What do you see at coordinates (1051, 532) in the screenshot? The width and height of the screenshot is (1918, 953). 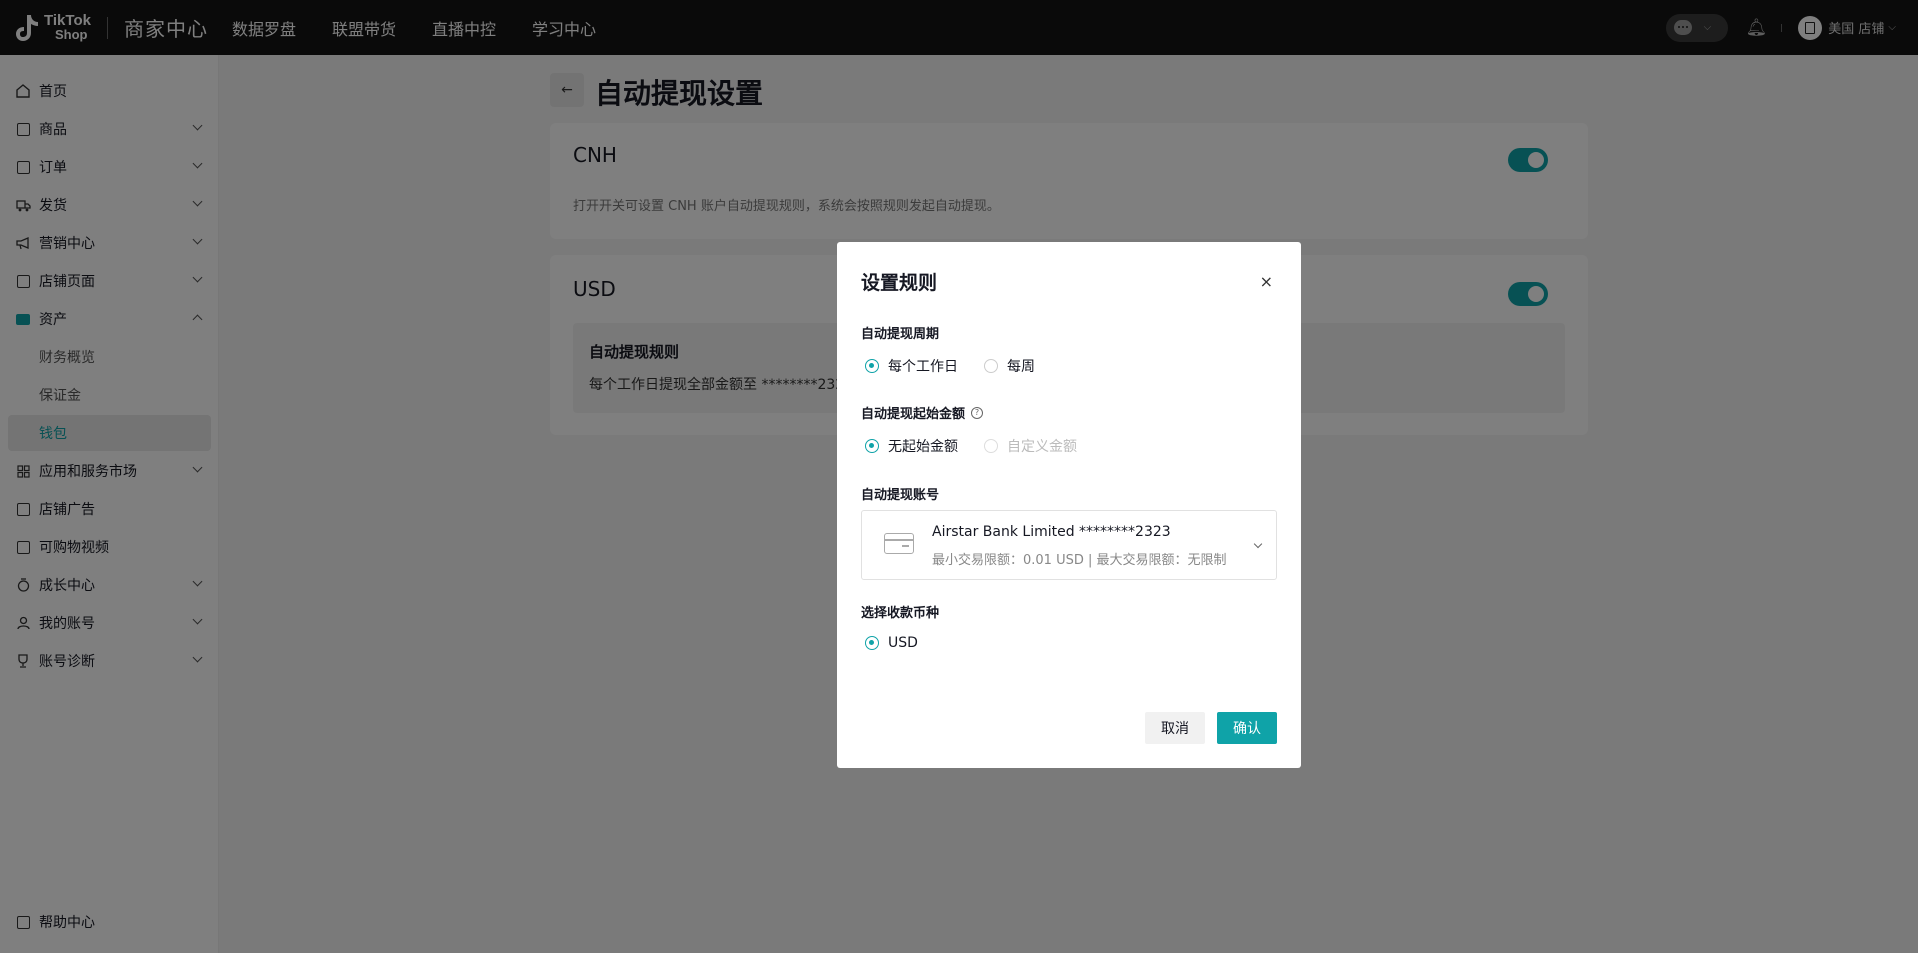 I see `account-name: Airstar Bank Limited ********2323` at bounding box center [1051, 532].